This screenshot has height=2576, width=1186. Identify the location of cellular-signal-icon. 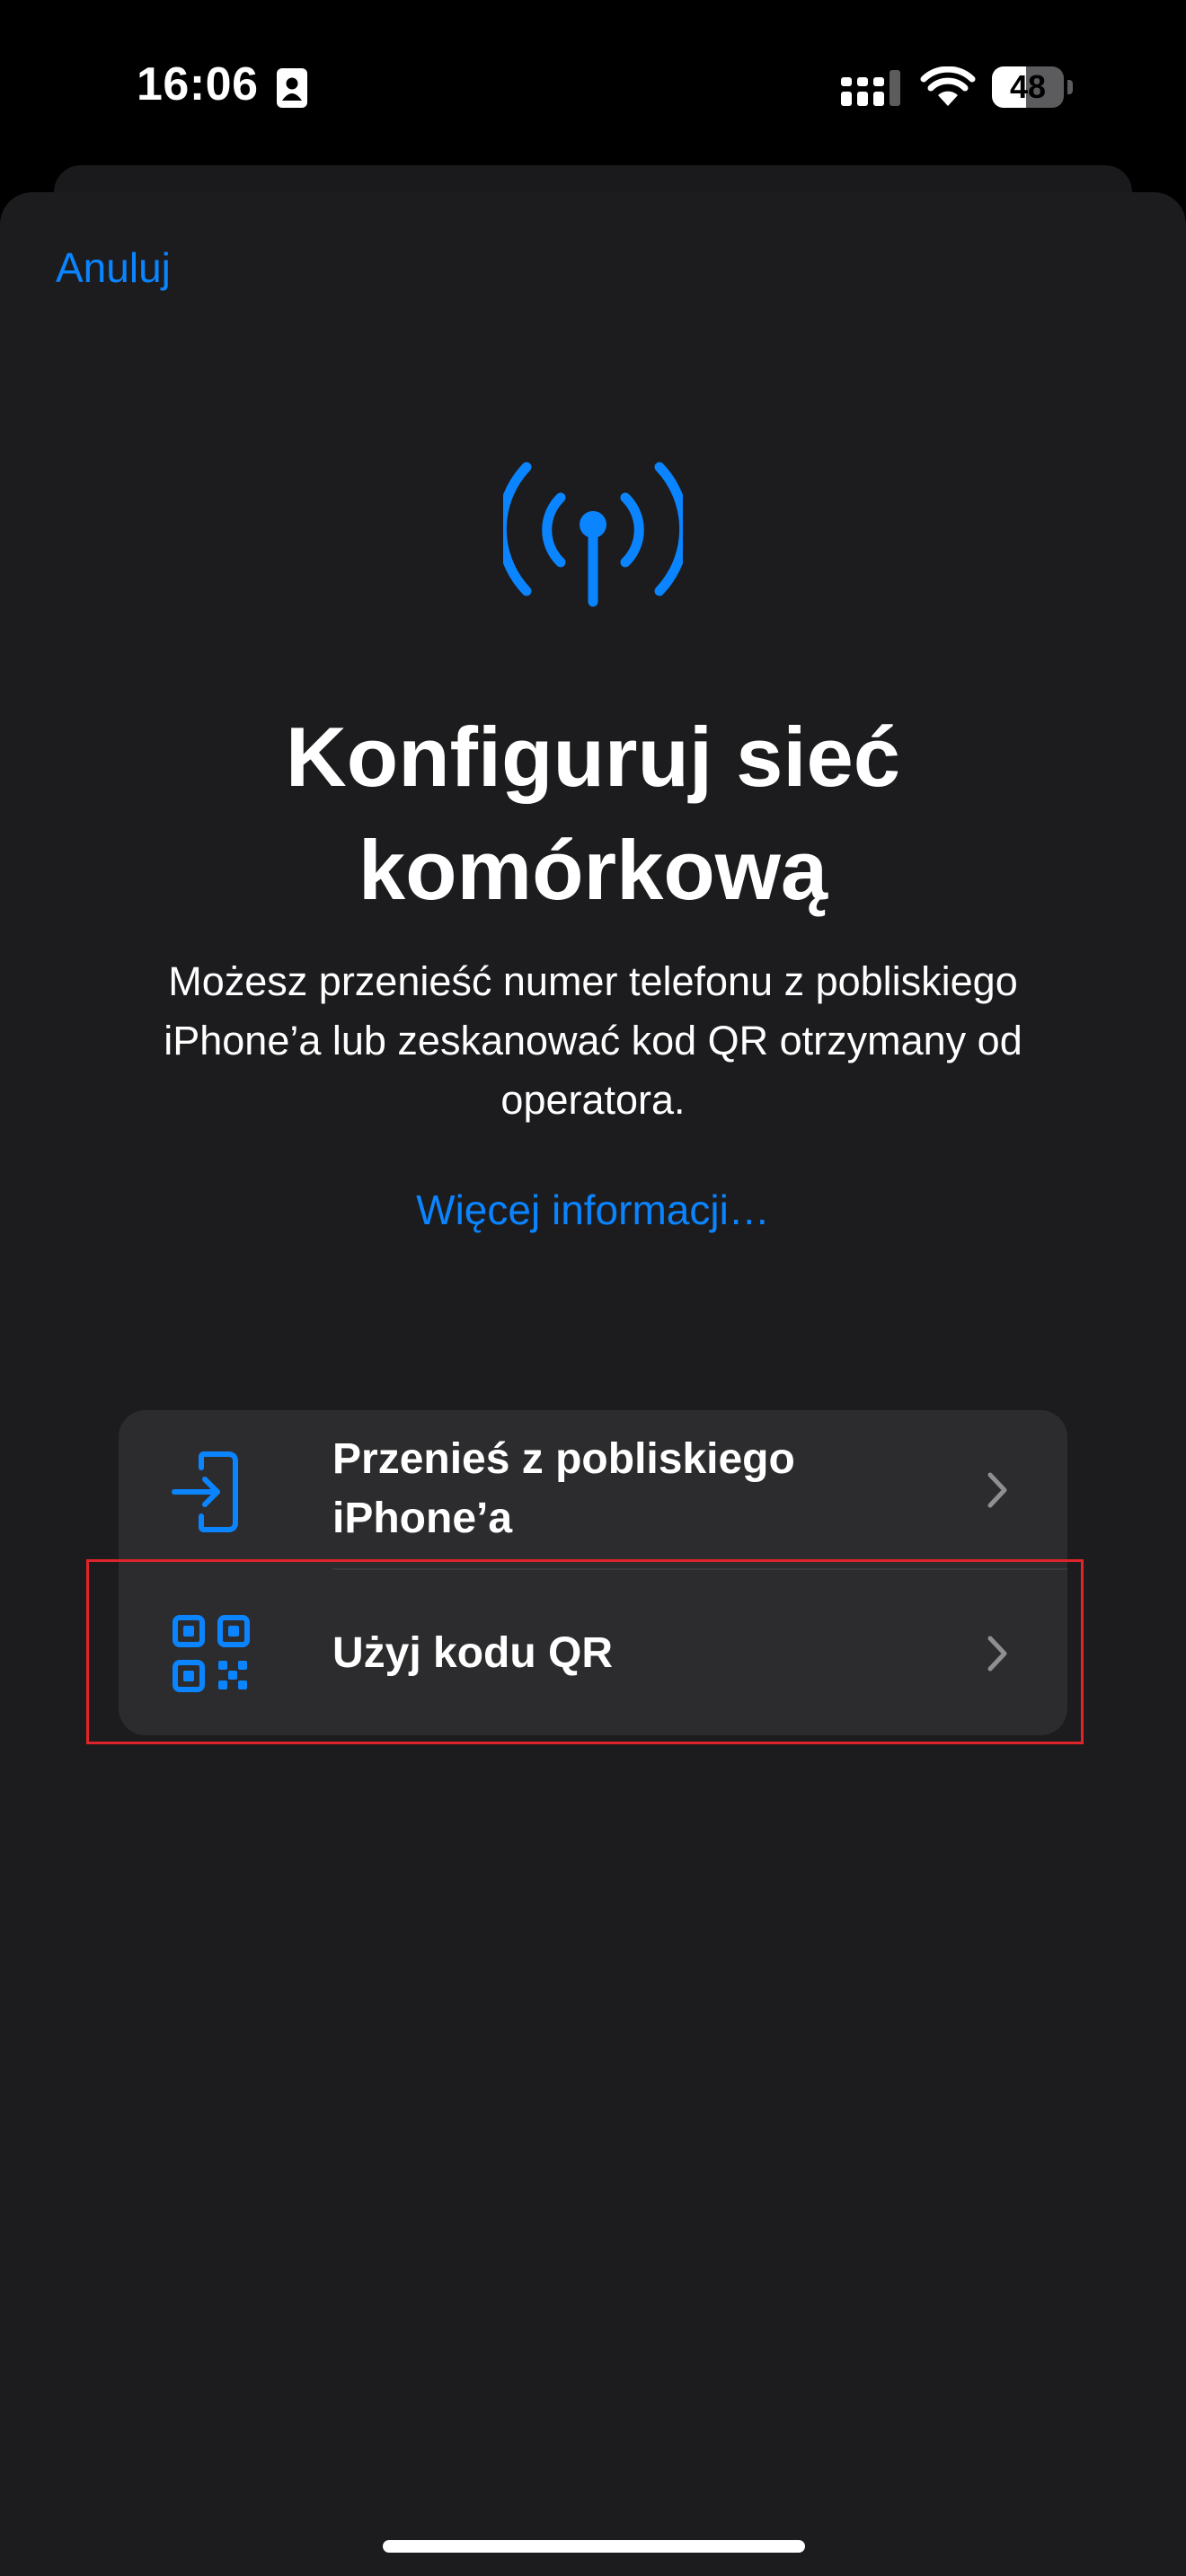
(870, 88).